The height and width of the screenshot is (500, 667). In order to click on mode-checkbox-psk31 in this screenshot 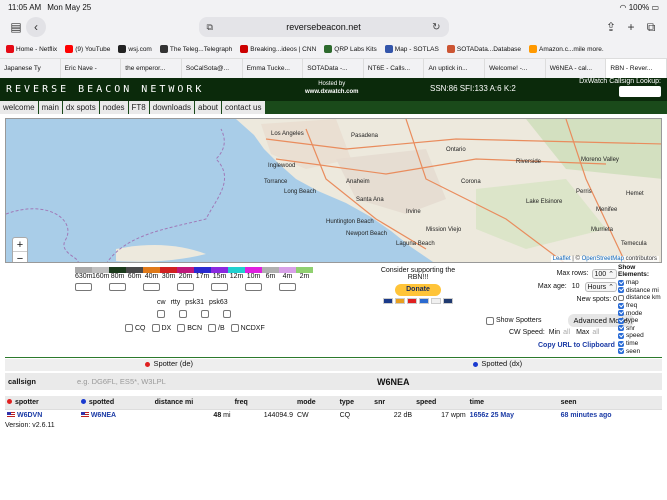, I will do `click(205, 314)`.